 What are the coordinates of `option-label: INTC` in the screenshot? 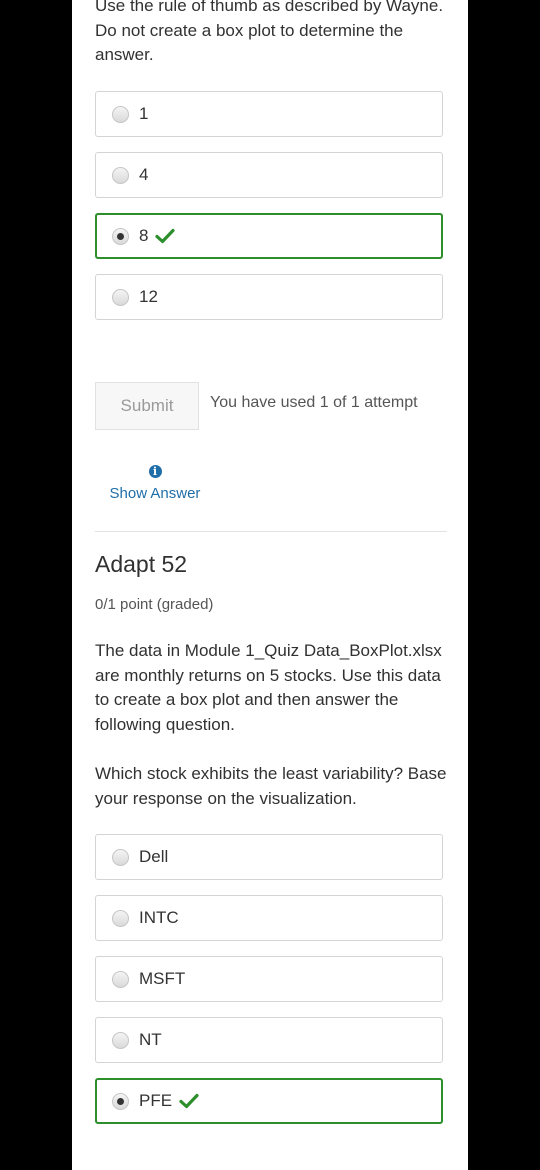 It's located at (159, 917).